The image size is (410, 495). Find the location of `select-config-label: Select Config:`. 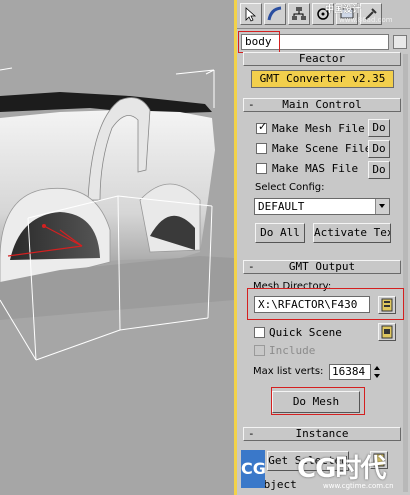

select-config-label: Select Config: is located at coordinates (290, 187).